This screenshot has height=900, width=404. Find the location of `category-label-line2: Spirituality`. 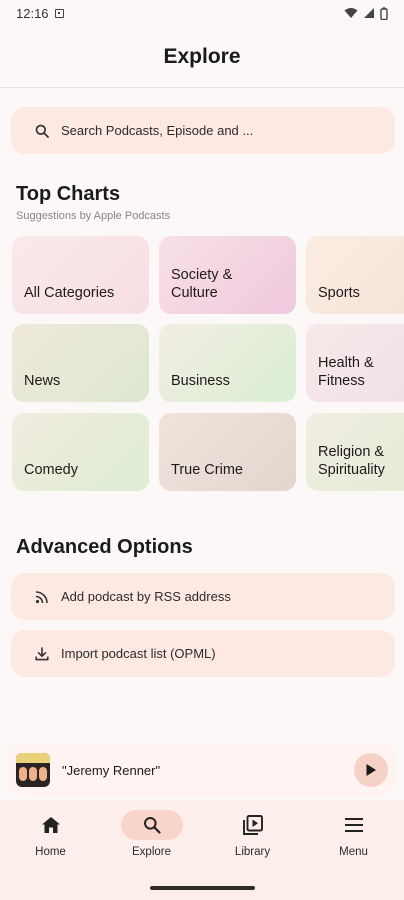

category-label-line2: Spirituality is located at coordinates (351, 470).